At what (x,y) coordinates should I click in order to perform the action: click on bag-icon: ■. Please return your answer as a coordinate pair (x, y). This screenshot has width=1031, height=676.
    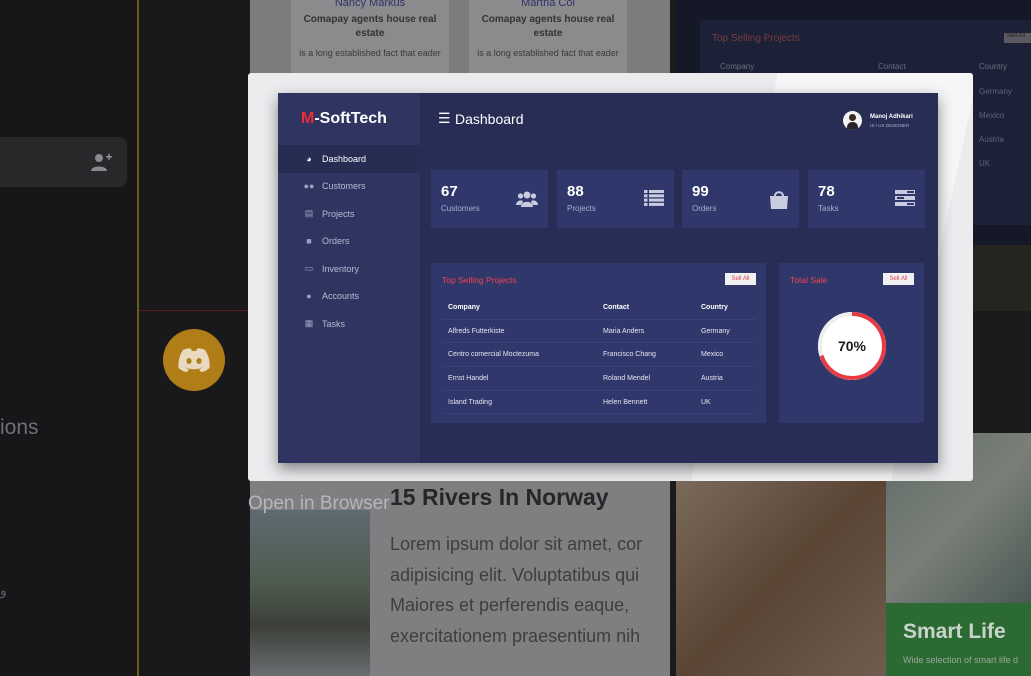
    Looking at the image, I should click on (309, 241).